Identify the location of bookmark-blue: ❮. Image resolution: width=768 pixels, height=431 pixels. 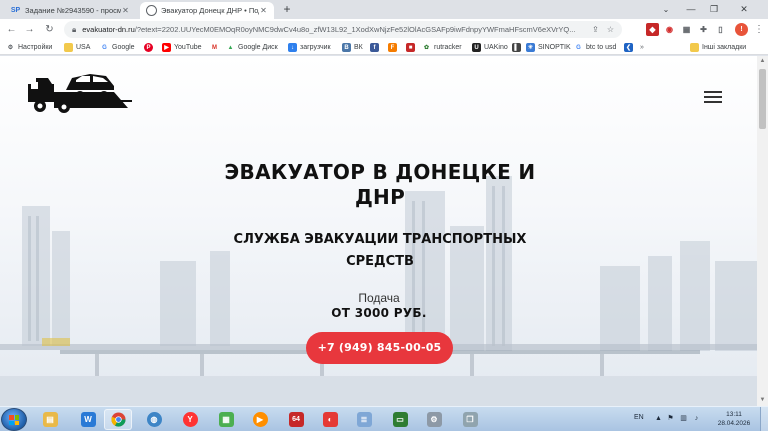
(630, 47).